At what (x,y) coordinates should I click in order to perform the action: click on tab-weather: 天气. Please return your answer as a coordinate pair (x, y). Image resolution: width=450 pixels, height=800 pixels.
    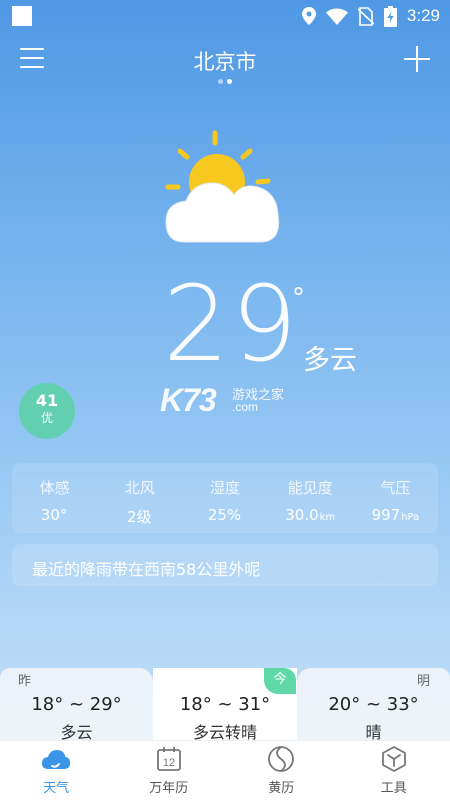
    Looking at the image, I should click on (56, 770).